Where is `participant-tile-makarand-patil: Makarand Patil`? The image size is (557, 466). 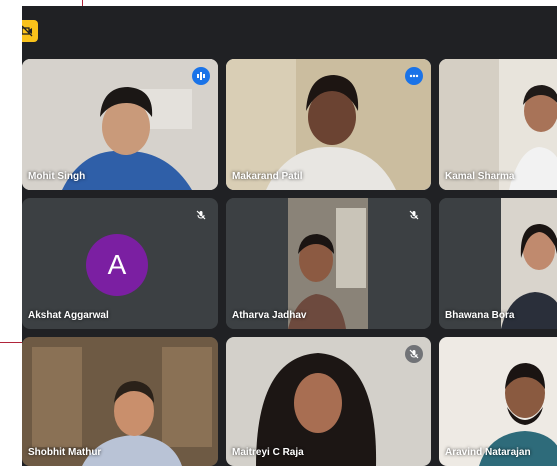
participant-tile-makarand-patil: Makarand Patil is located at coordinates (328, 124).